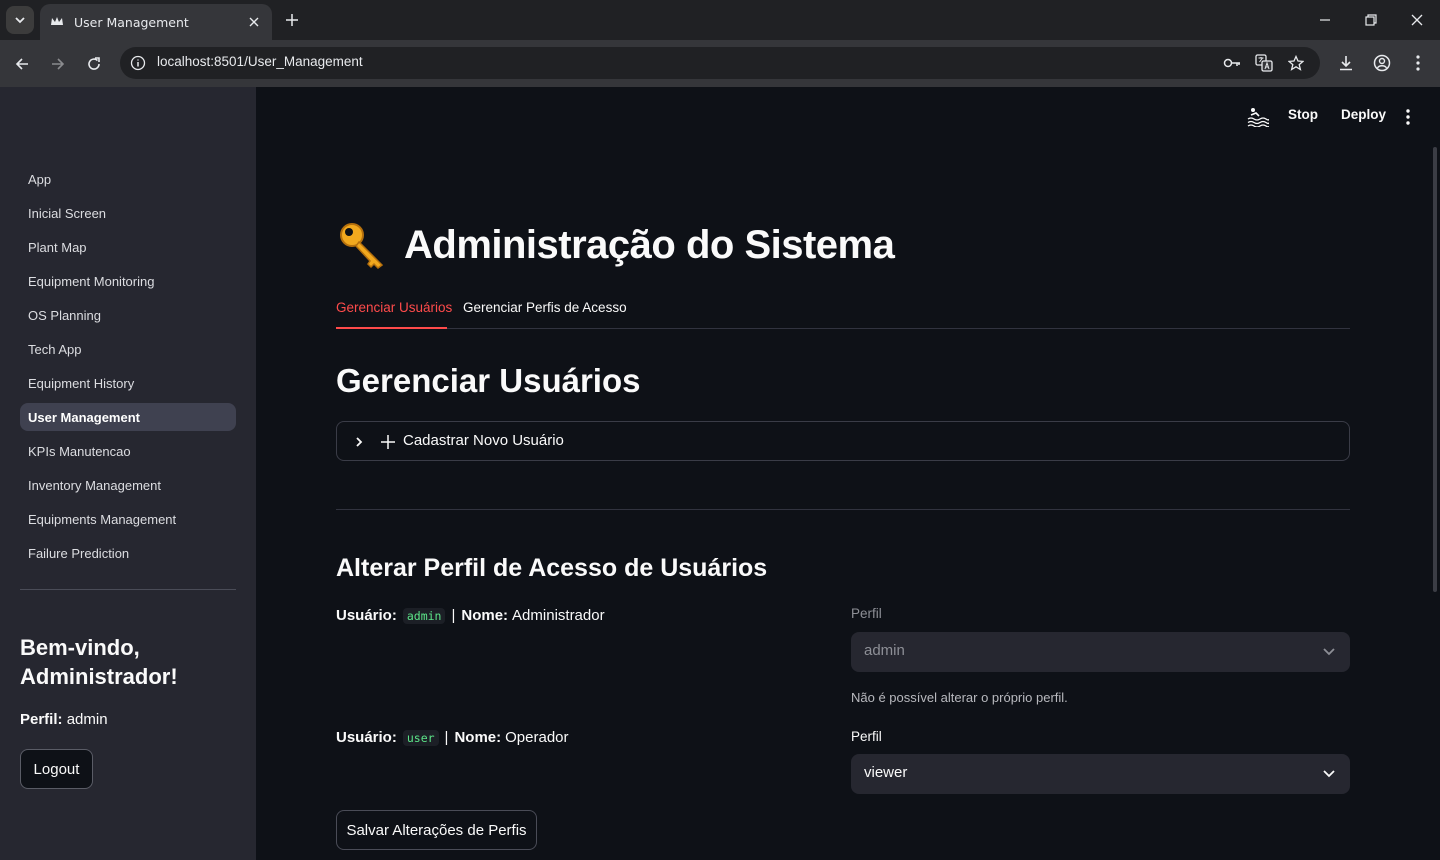 This screenshot has height=860, width=1440. I want to click on sidebar-item-failure-prediction: Failure Prediction, so click(128, 553).